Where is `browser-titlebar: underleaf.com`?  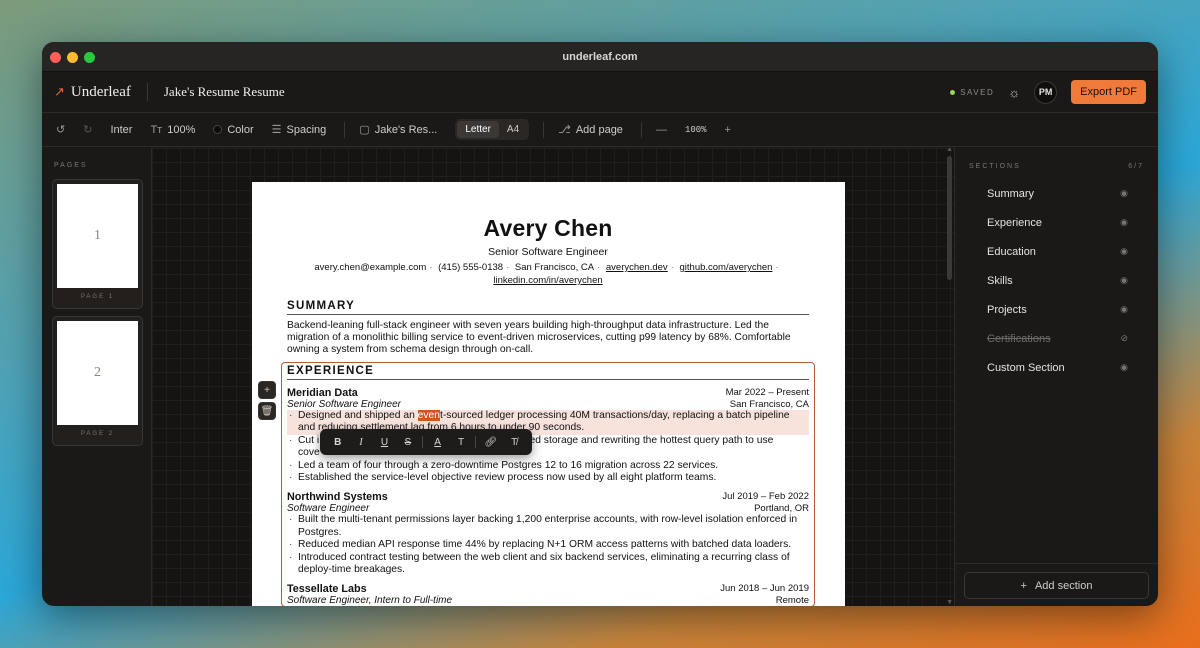 browser-titlebar: underleaf.com is located at coordinates (600, 57).